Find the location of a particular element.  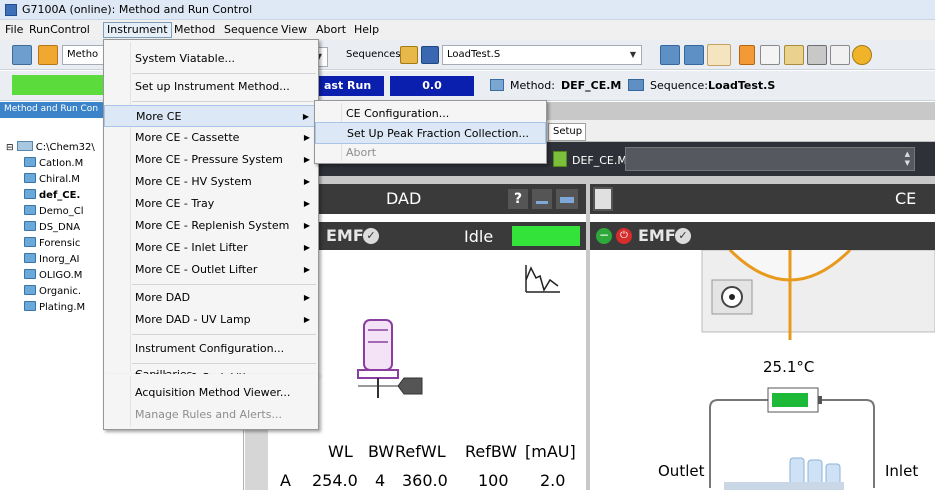

tab-setup: Setup is located at coordinates (567, 132).